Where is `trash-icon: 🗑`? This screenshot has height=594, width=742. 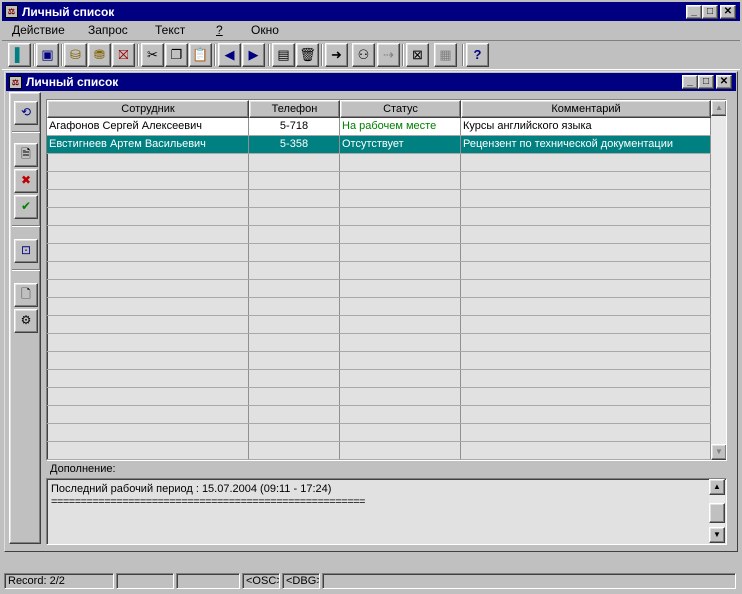
trash-icon: 🗑 is located at coordinates (307, 55).